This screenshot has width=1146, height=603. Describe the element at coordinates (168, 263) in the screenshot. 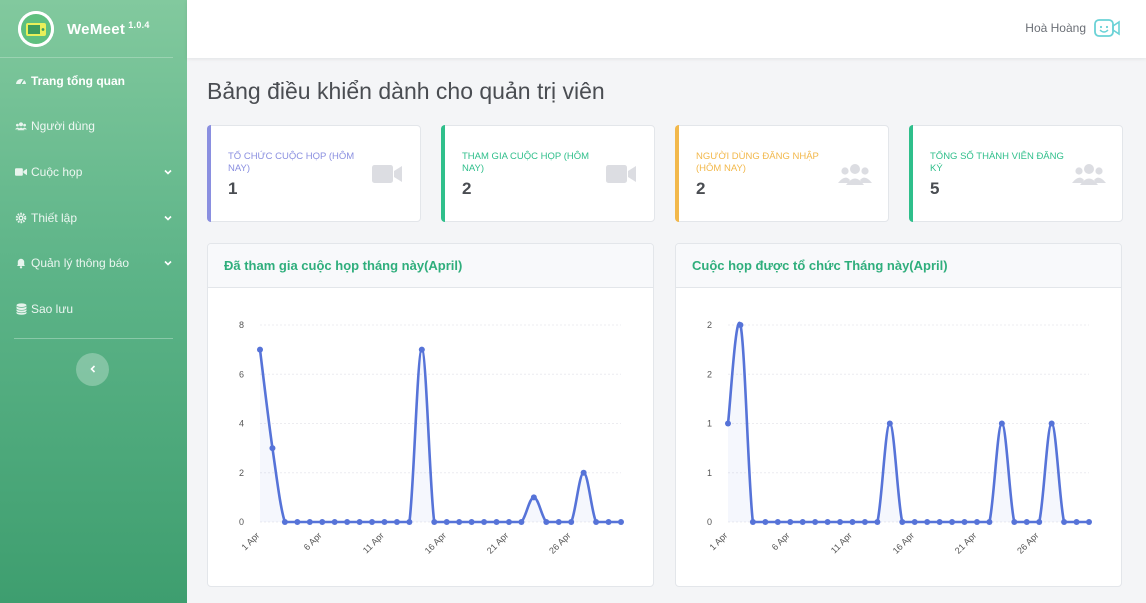

I see `chevron-down-icon` at that location.